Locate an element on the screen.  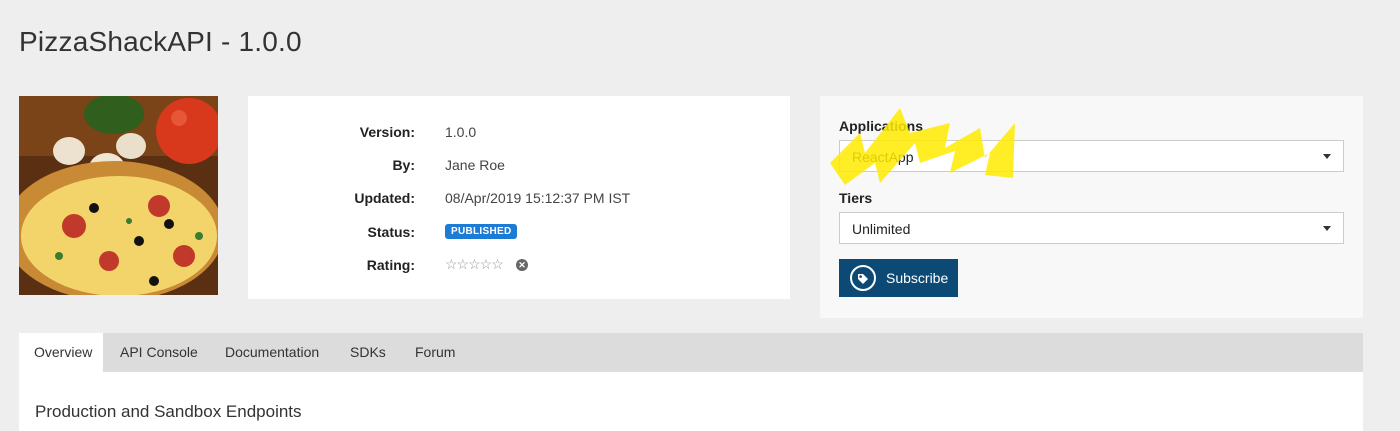
pizza-image-icon is located at coordinates (118, 195).